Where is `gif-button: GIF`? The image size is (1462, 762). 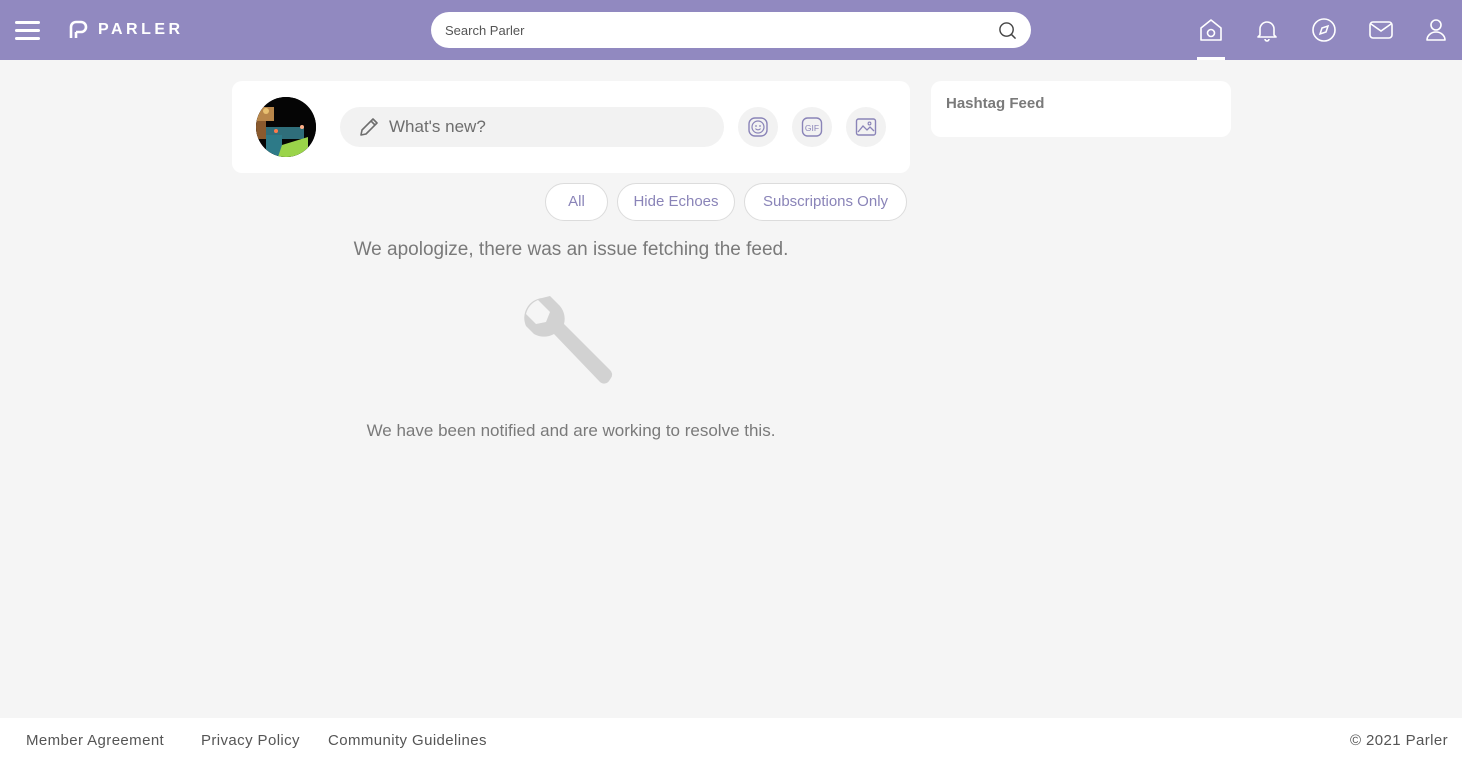
gif-button: GIF is located at coordinates (812, 127).